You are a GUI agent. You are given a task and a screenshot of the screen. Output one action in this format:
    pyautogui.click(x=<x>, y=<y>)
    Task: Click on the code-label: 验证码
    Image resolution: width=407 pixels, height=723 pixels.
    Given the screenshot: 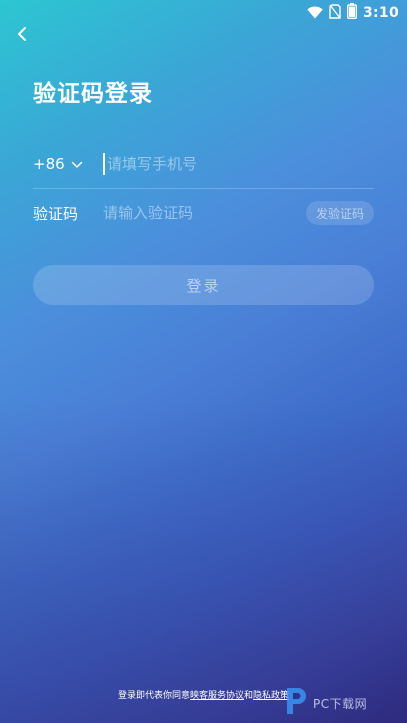 What is the action you would take?
    pyautogui.click(x=56, y=213)
    